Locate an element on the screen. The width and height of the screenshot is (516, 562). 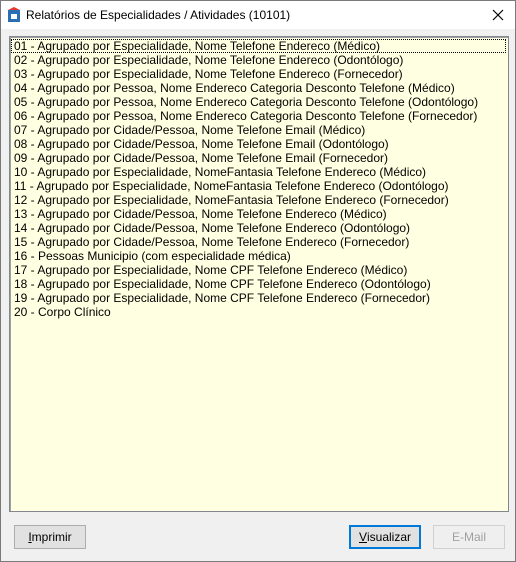
print-button-label: mprimir is located at coordinates (51, 537).